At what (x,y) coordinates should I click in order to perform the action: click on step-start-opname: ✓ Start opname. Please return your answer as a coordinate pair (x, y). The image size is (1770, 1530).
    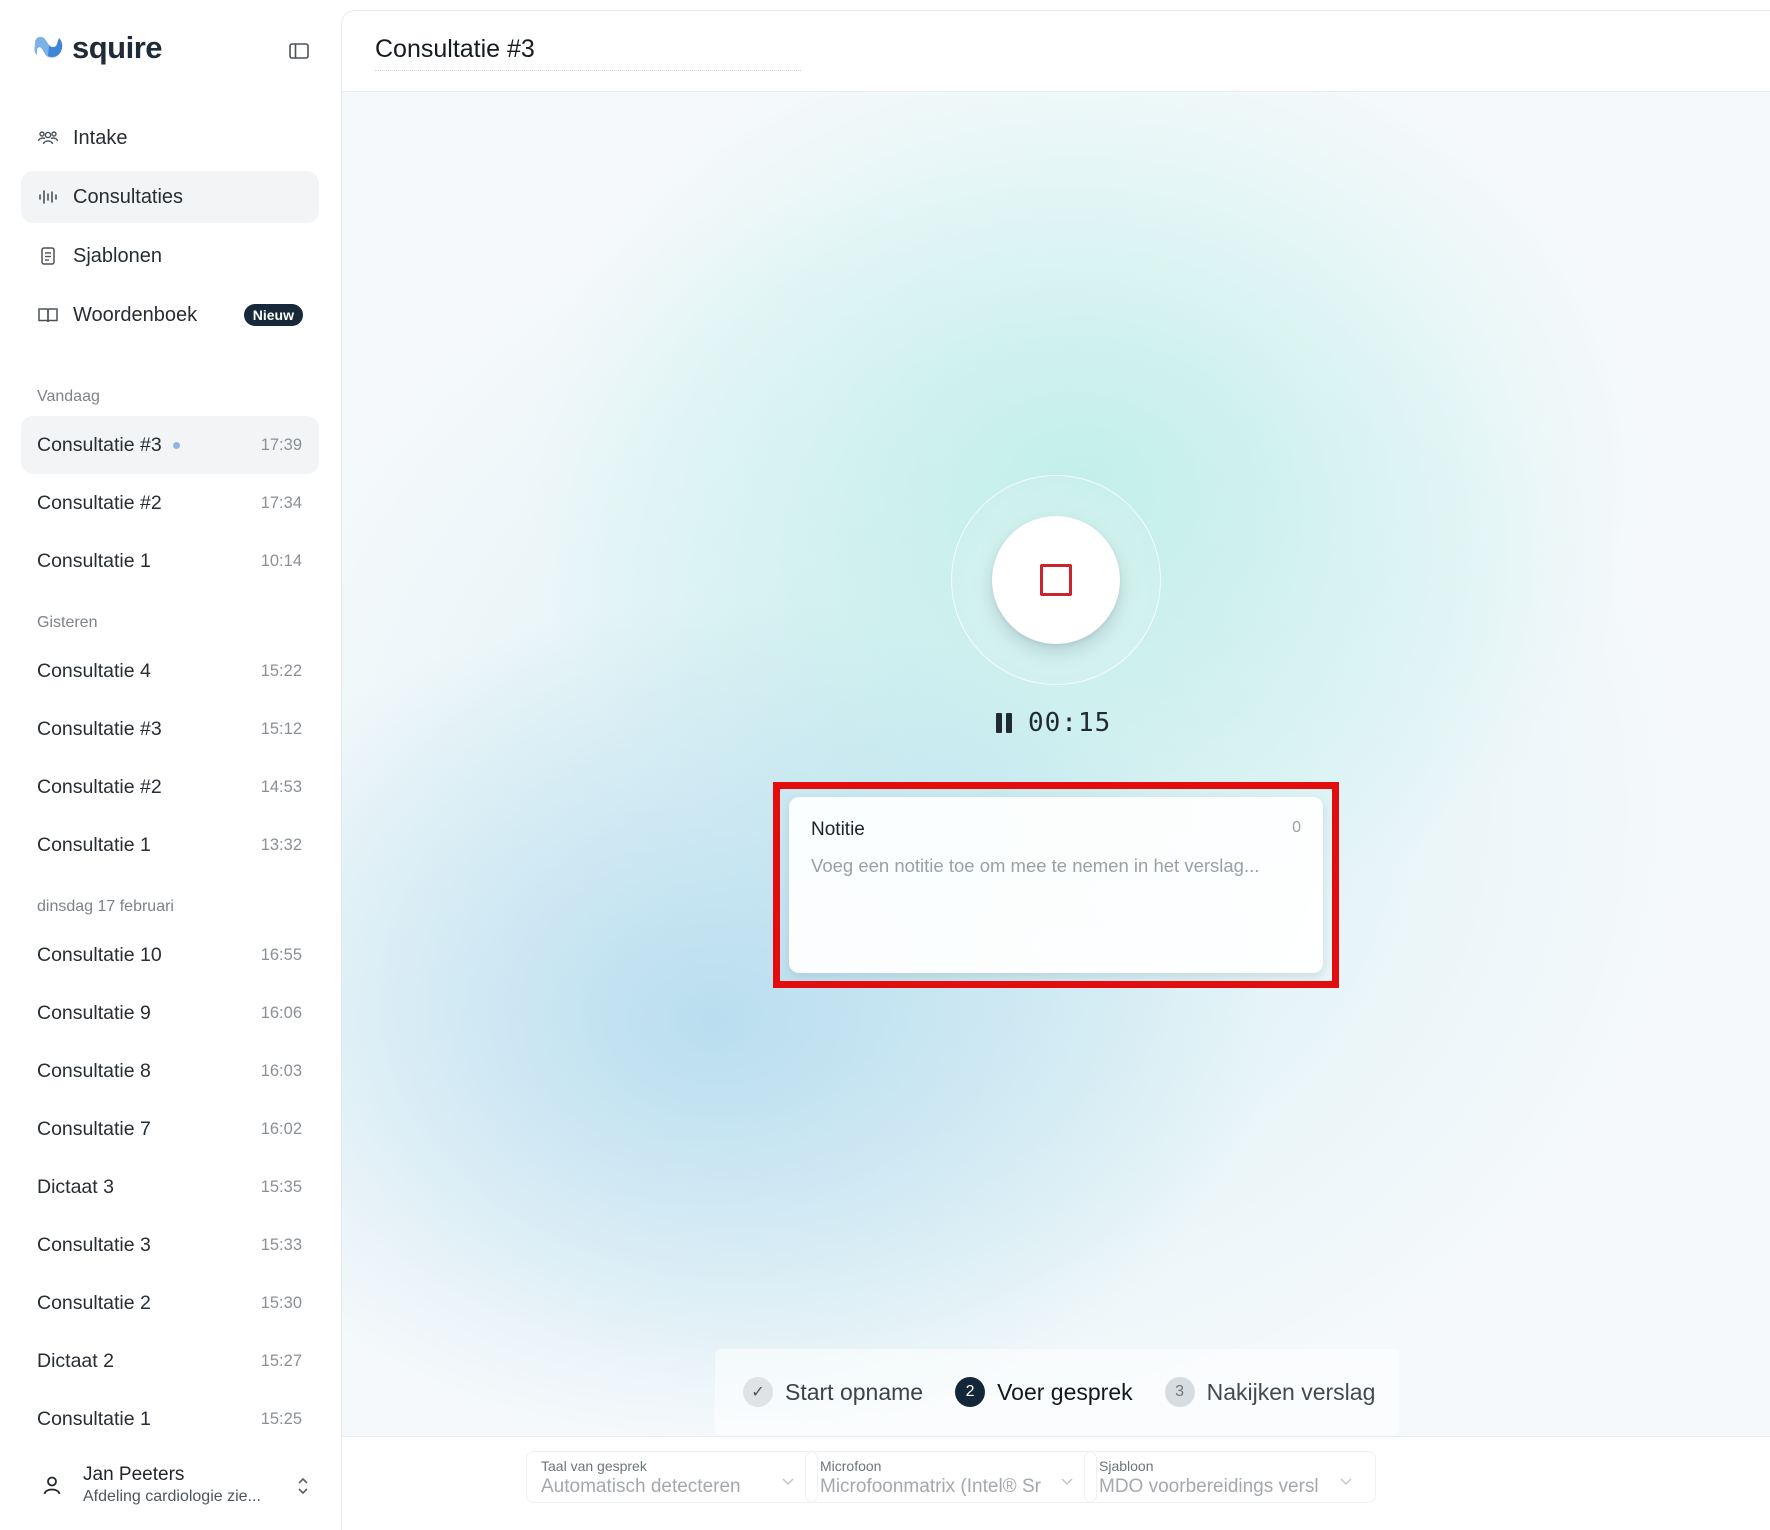
    Looking at the image, I should click on (833, 1392).